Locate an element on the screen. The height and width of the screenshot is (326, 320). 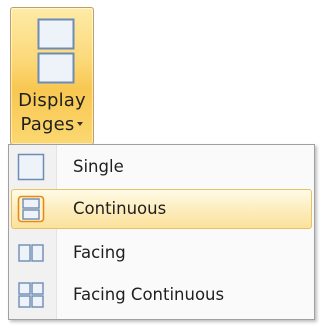
facing-continuous-pages-icon is located at coordinates (31, 295).